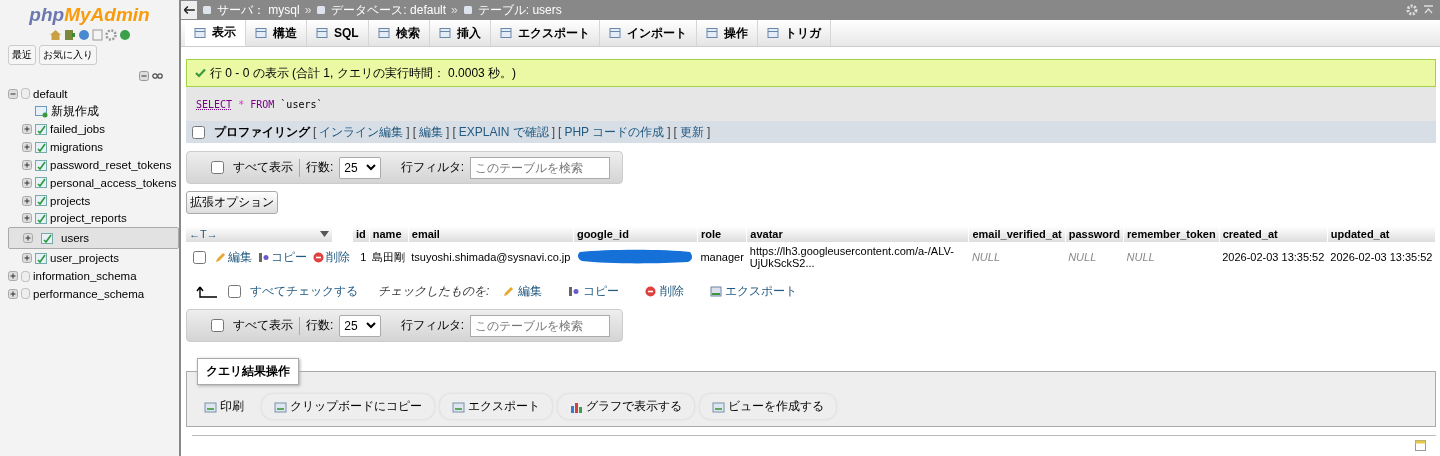 The height and width of the screenshot is (456, 1440). Describe the element at coordinates (635, 234) in the screenshot. I see `column-header: google_id` at that location.